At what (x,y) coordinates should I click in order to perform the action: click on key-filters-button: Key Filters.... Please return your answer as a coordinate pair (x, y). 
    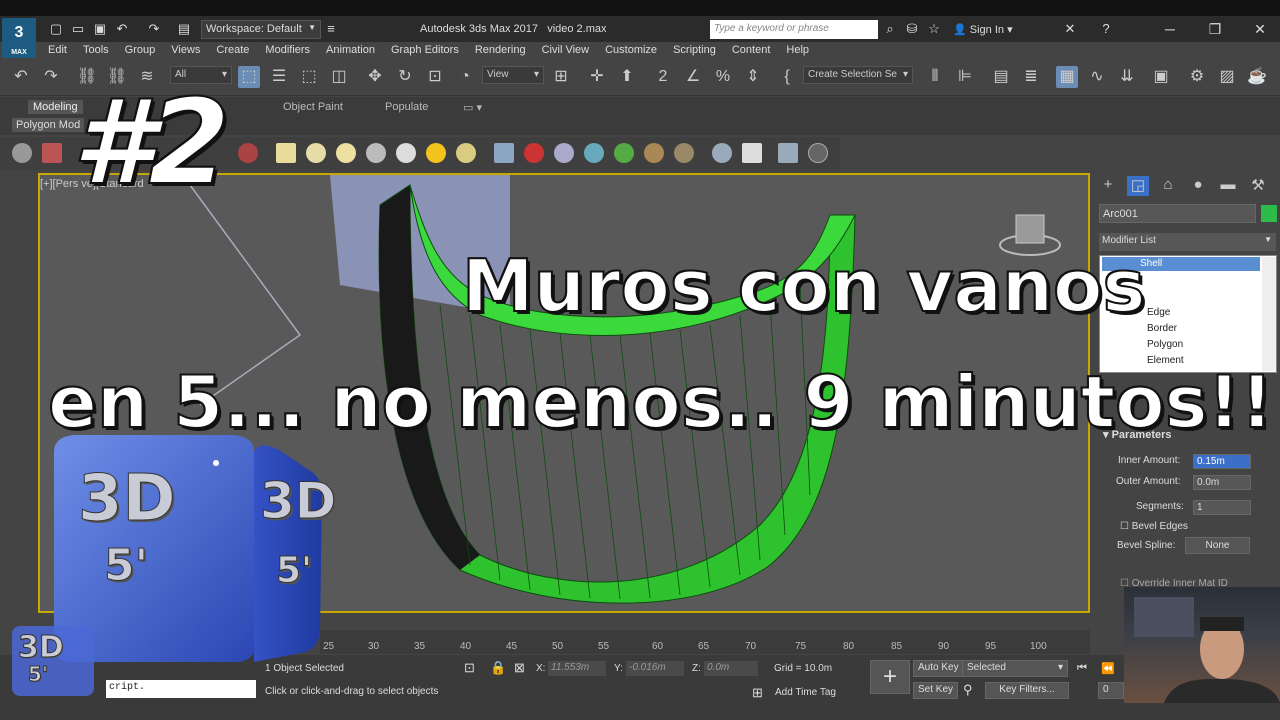
    Looking at the image, I should click on (1027, 690).